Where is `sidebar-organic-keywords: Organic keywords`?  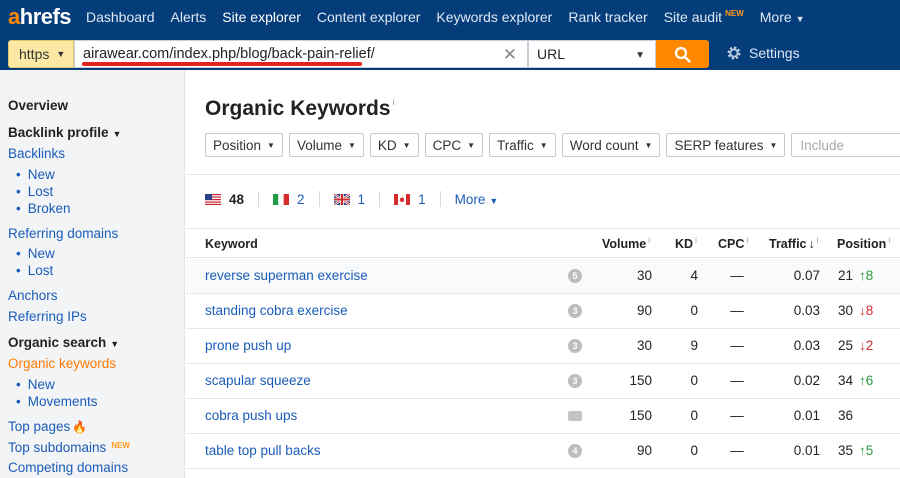 sidebar-organic-keywords: Organic keywords is located at coordinates (62, 363).